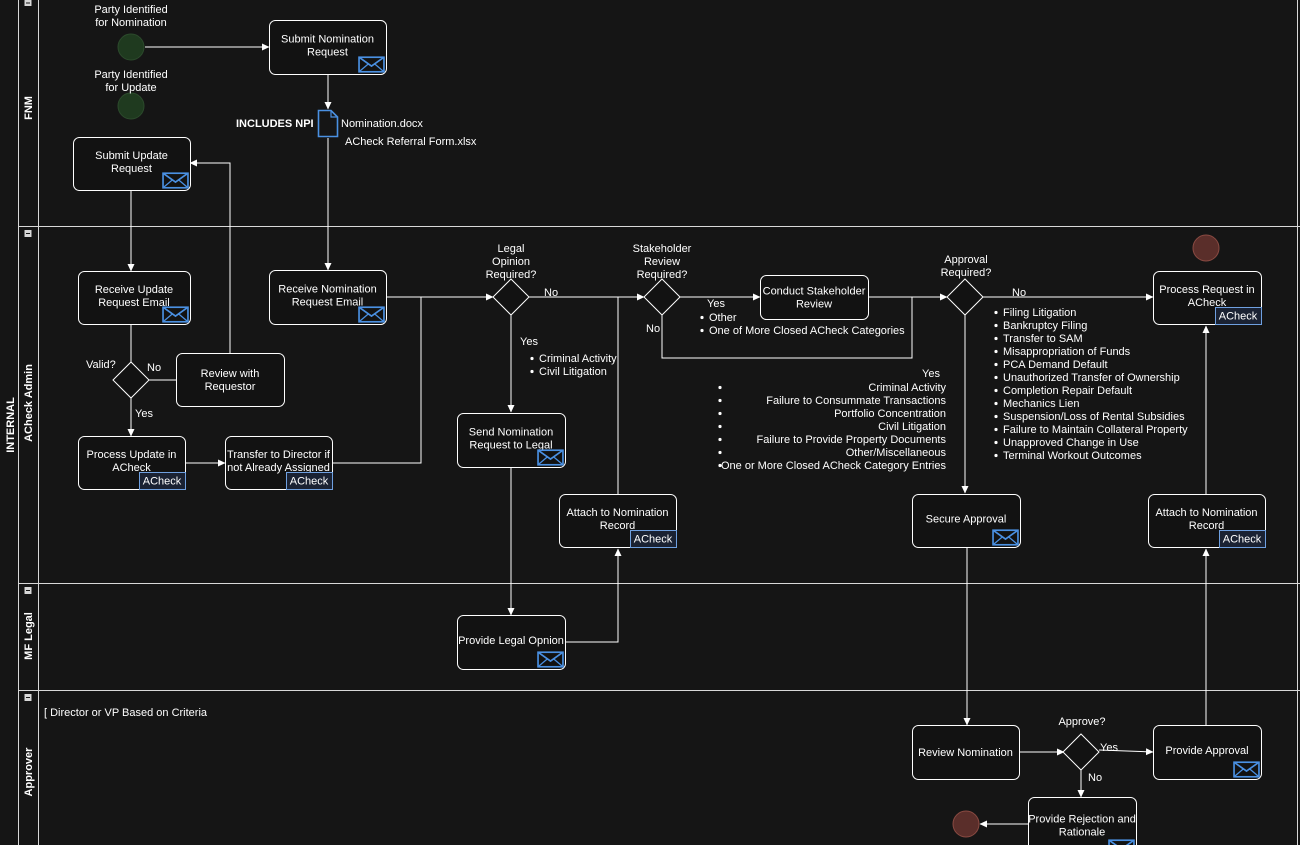  I want to click on task-provide-rejection: Provide Rejection and Rationale, so click(1082, 821).